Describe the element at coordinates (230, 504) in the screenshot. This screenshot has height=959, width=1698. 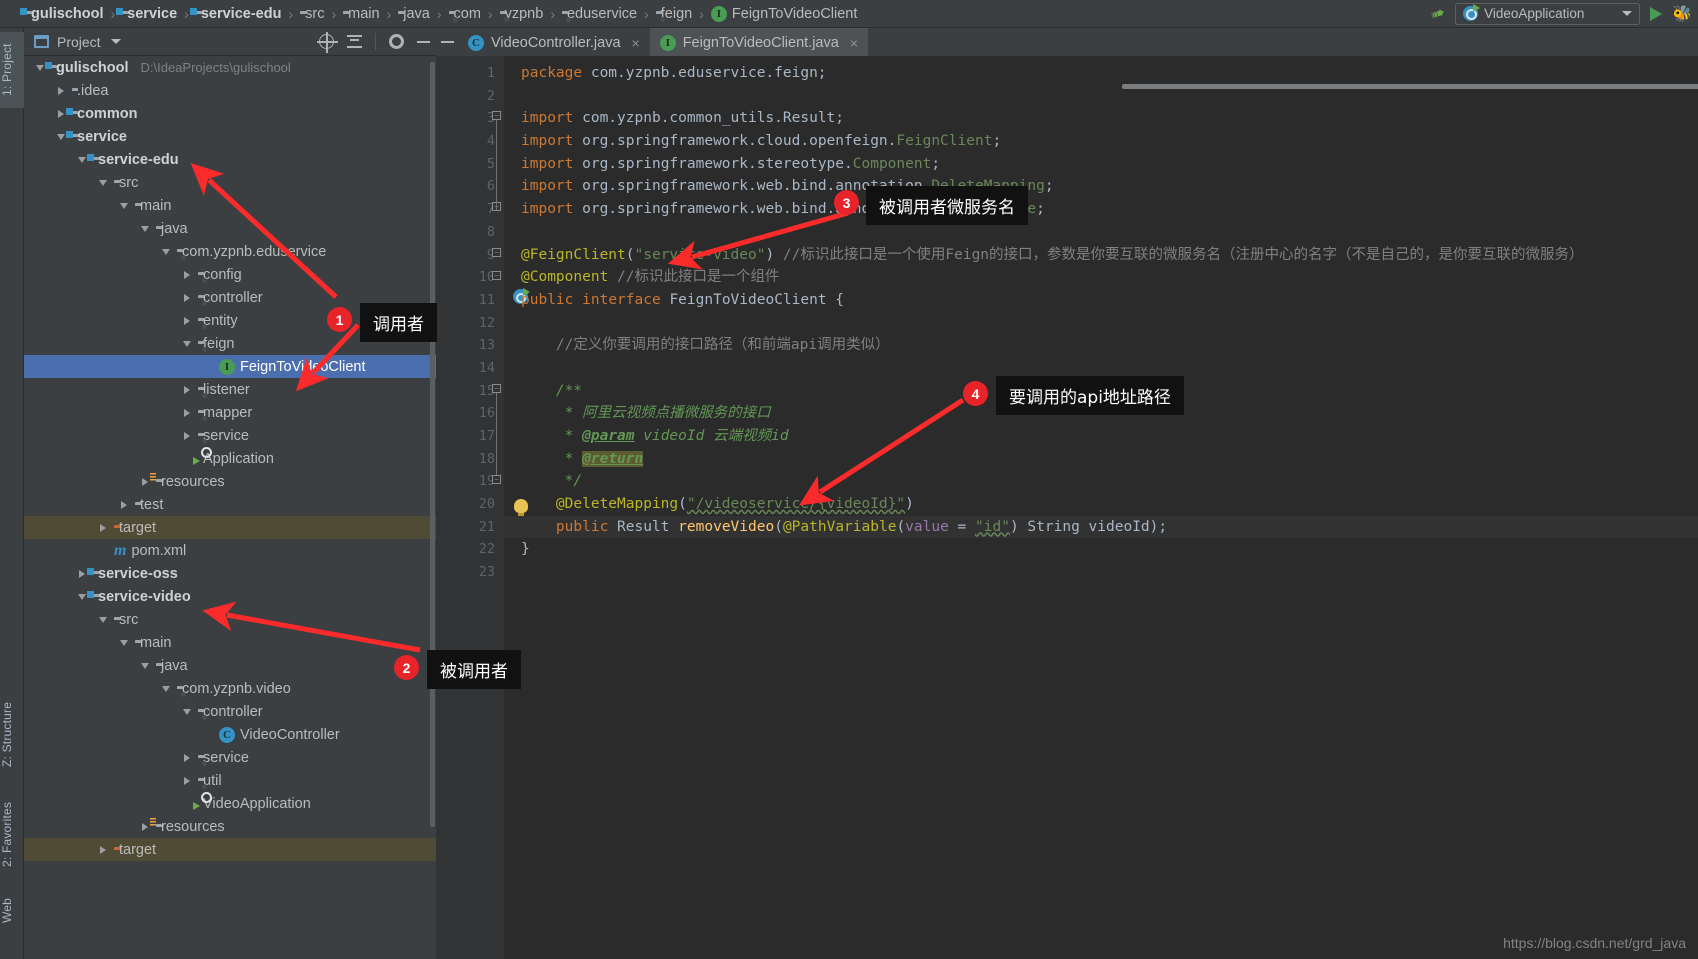
I see `tree-node-test: test` at that location.